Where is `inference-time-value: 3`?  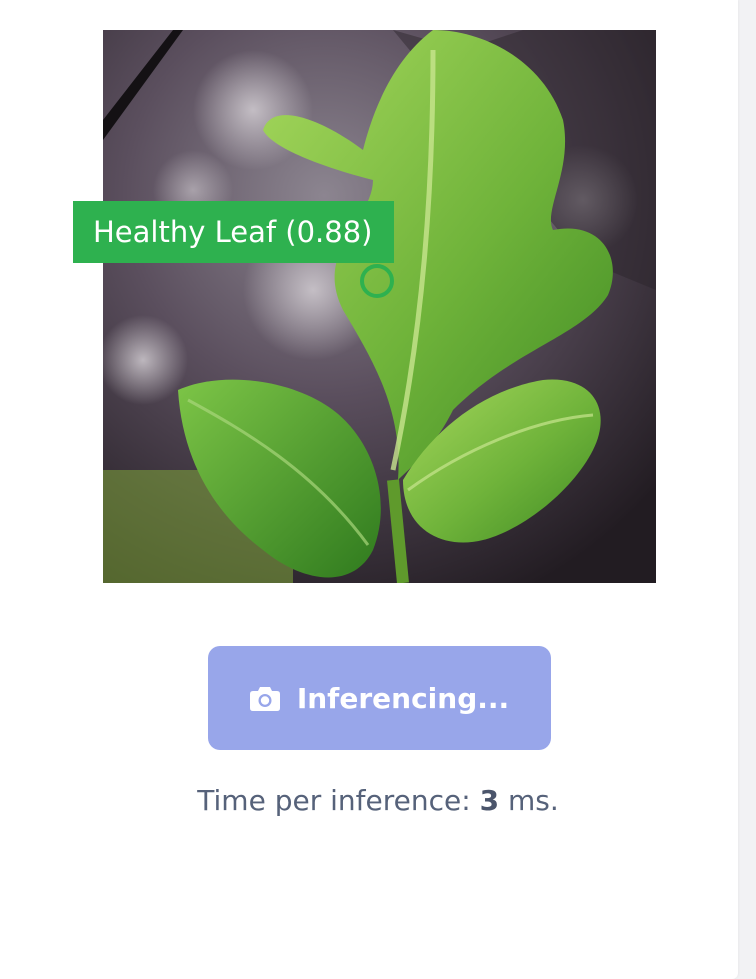
inference-time-value: 3 is located at coordinates (489, 800).